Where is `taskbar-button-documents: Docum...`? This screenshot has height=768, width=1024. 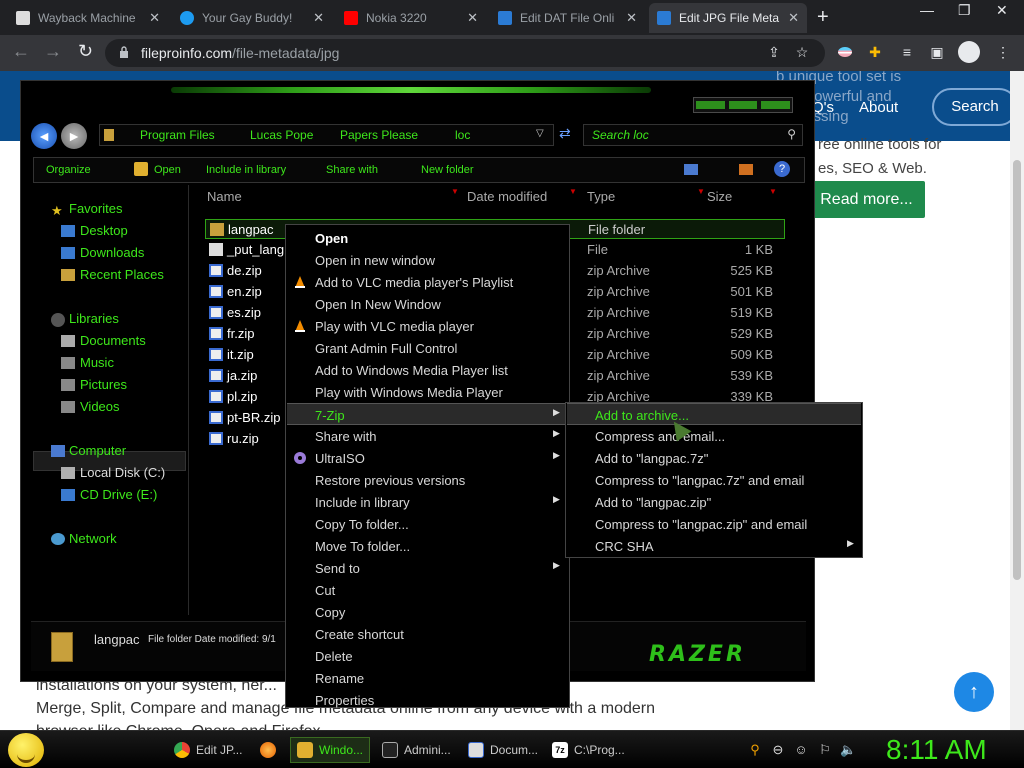 taskbar-button-documents: Docum... is located at coordinates (503, 750).